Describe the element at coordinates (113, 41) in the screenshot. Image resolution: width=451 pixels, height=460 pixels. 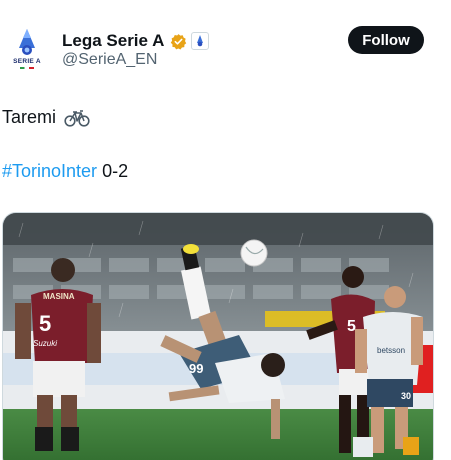
I see `display-name: Lega Serie A` at that location.